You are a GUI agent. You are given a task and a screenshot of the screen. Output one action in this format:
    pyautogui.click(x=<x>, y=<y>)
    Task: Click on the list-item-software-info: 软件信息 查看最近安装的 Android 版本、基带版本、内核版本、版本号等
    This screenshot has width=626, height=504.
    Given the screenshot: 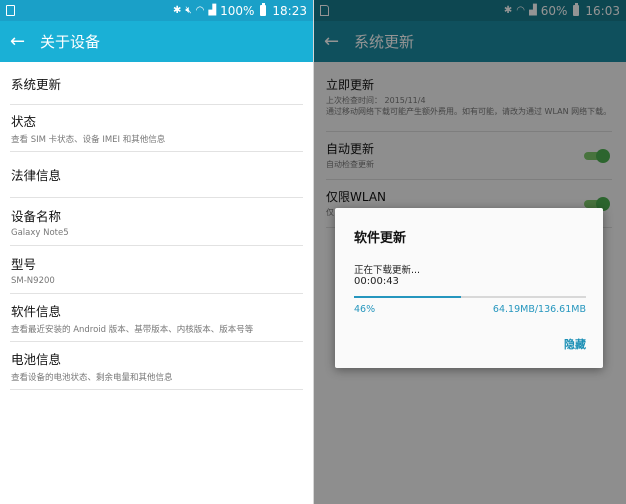 What is the action you would take?
    pyautogui.click(x=156, y=318)
    